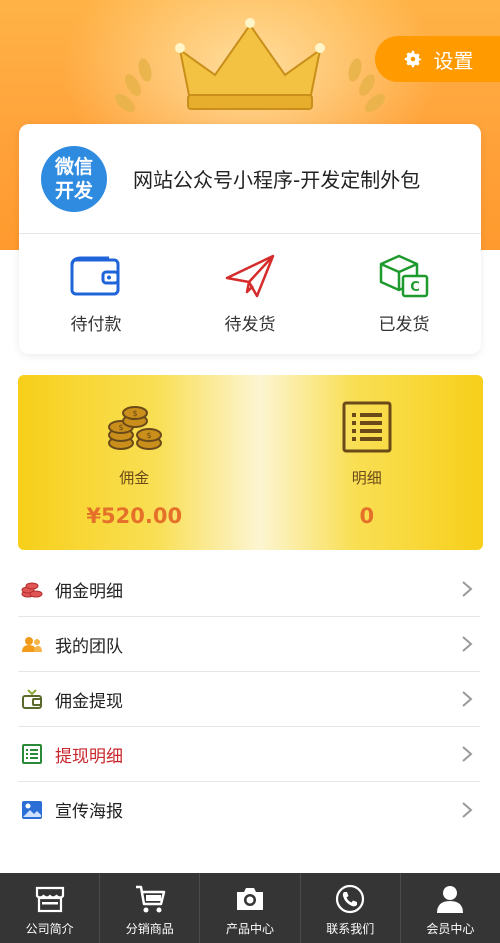  I want to click on bottom-tab-bar: 公司简介 分销商品 产品中心 联系我们 会员中心, so click(250, 908).